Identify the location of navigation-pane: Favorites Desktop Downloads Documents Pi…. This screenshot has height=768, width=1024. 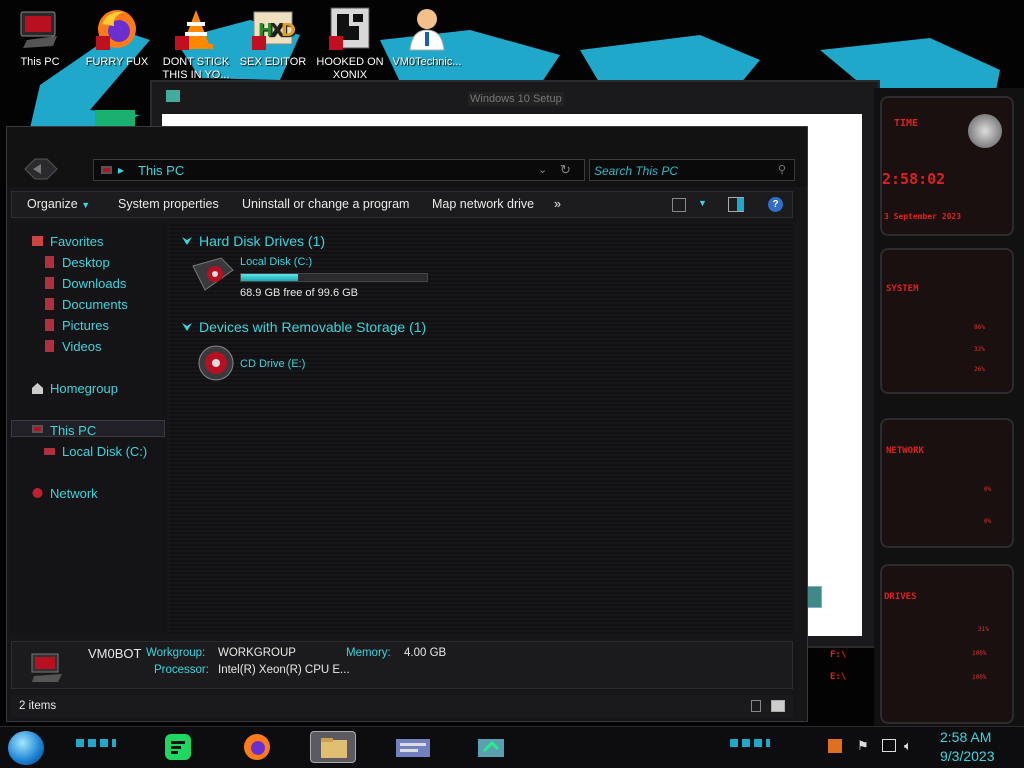
(89, 428).